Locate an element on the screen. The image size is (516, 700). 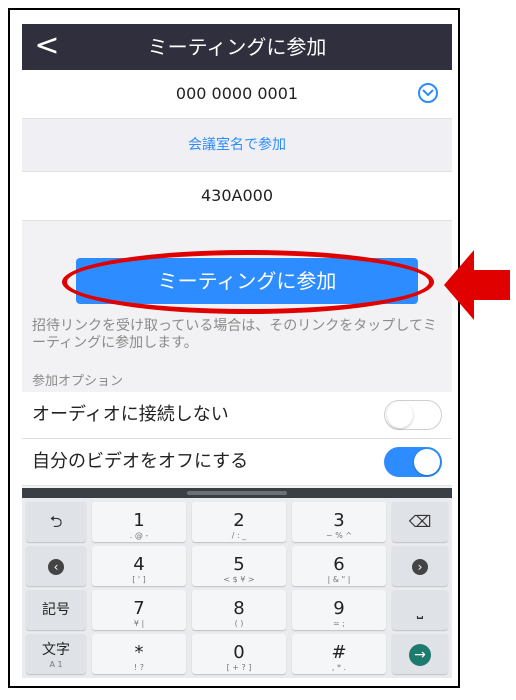
key-5-sub: < $ ¥ > is located at coordinates (239, 579).